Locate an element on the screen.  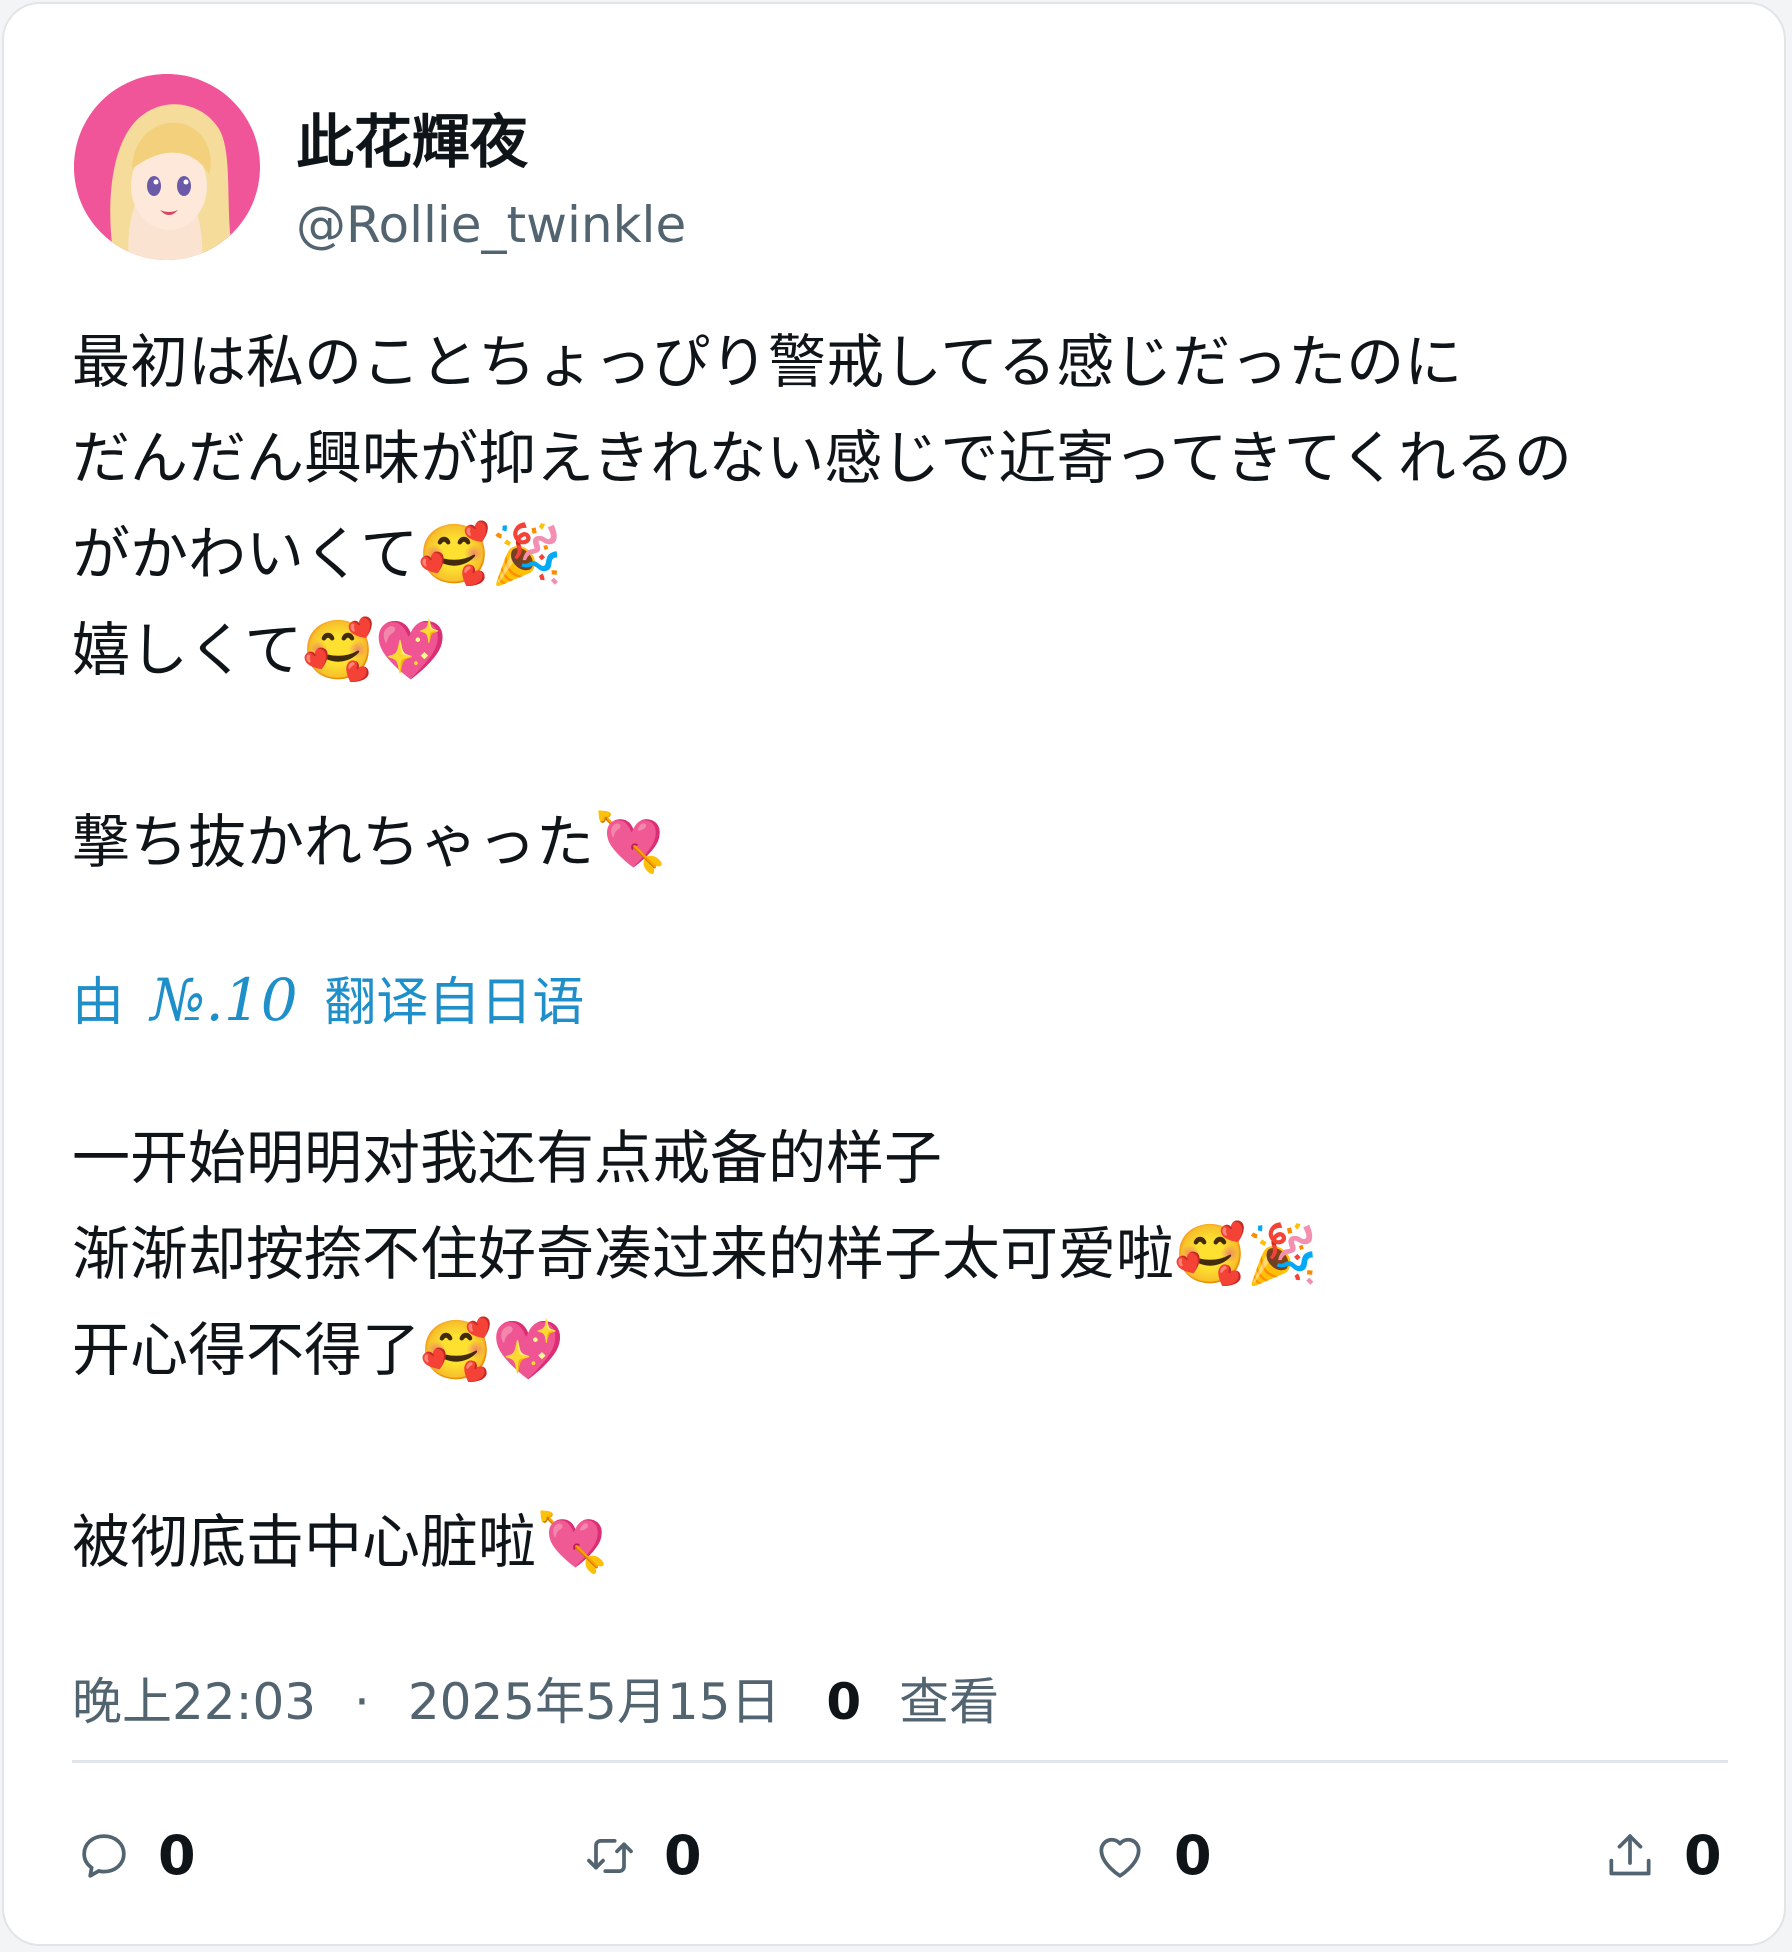
retweet-button: 0 is located at coordinates (642, 1856).